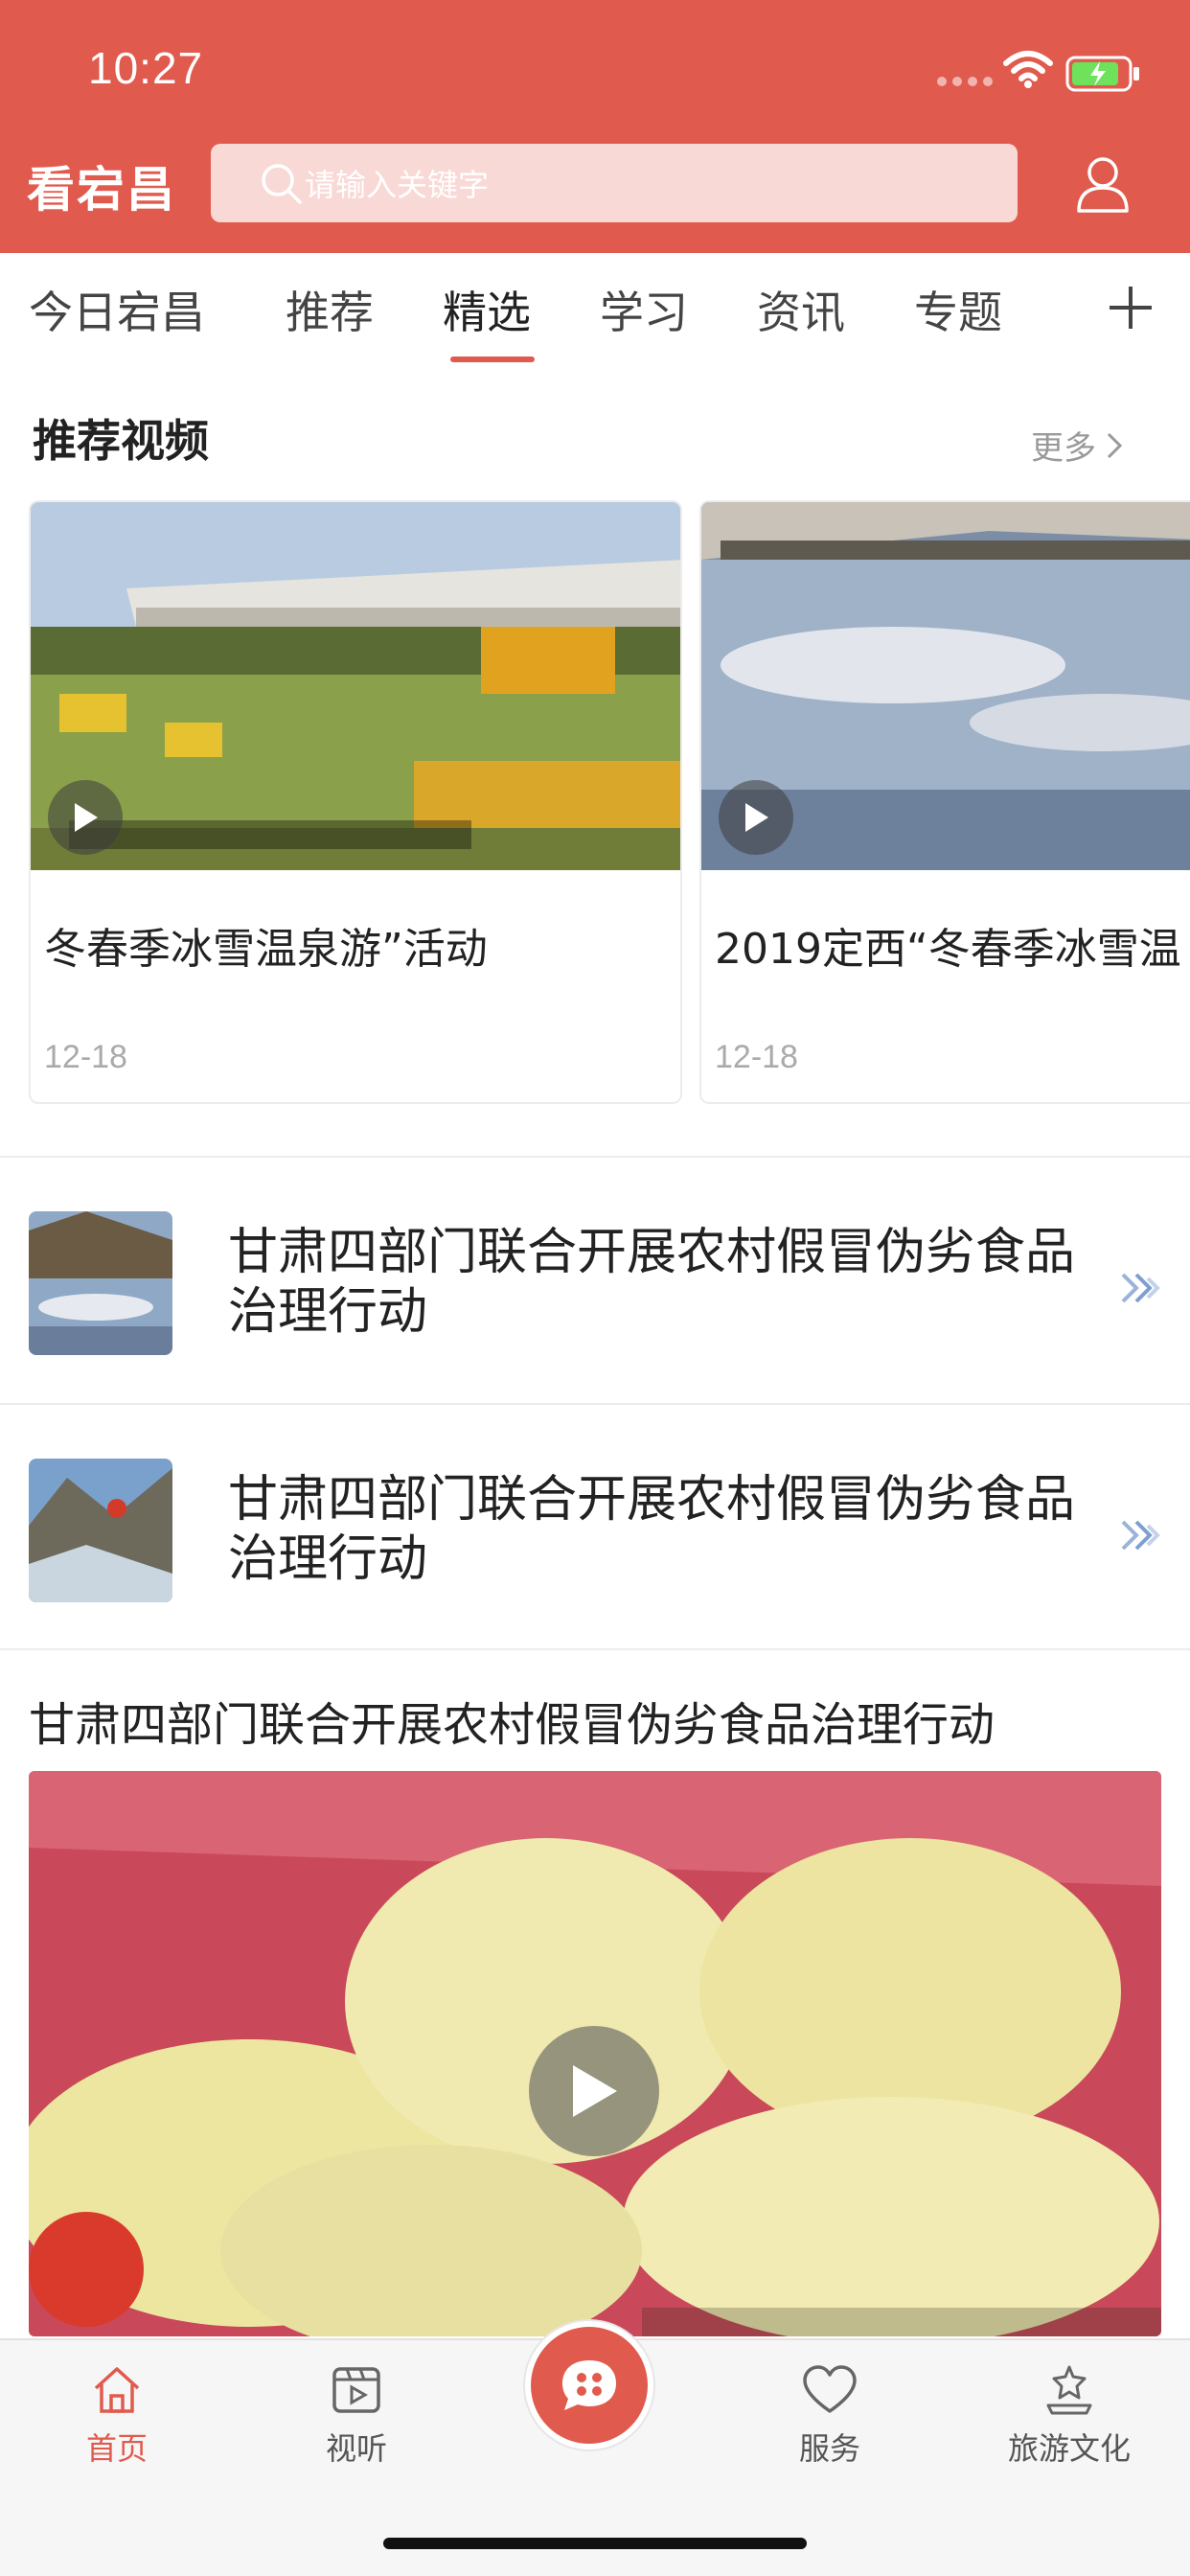  I want to click on home-indicator, so click(595, 2543).